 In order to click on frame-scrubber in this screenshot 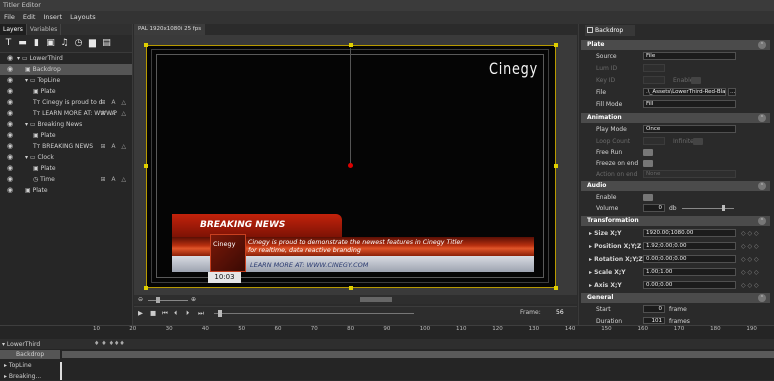, I will do `click(314, 313)`.